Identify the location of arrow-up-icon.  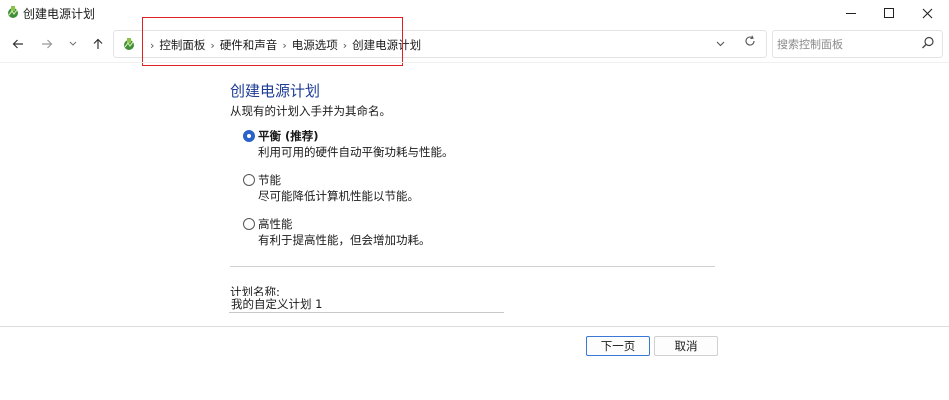
(98, 43).